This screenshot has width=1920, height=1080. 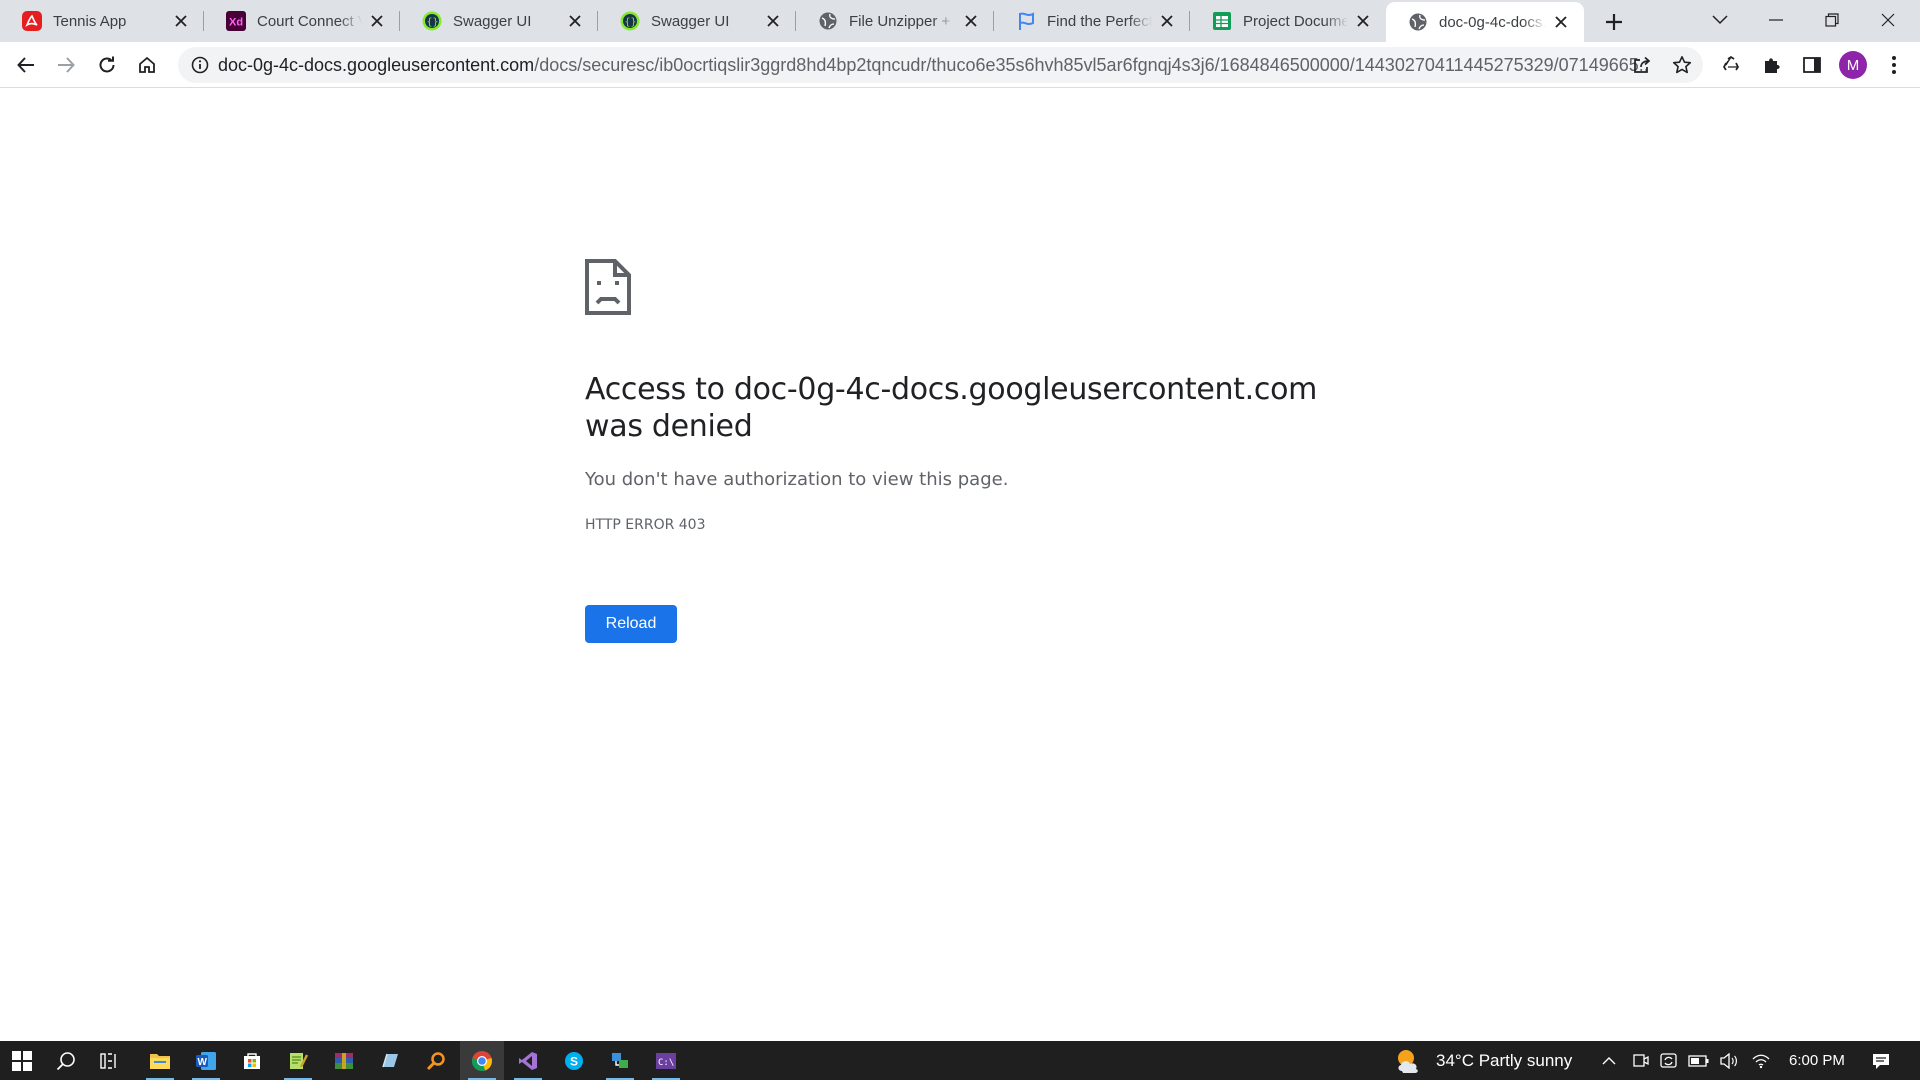 I want to click on new-tab-button, so click(x=1614, y=22).